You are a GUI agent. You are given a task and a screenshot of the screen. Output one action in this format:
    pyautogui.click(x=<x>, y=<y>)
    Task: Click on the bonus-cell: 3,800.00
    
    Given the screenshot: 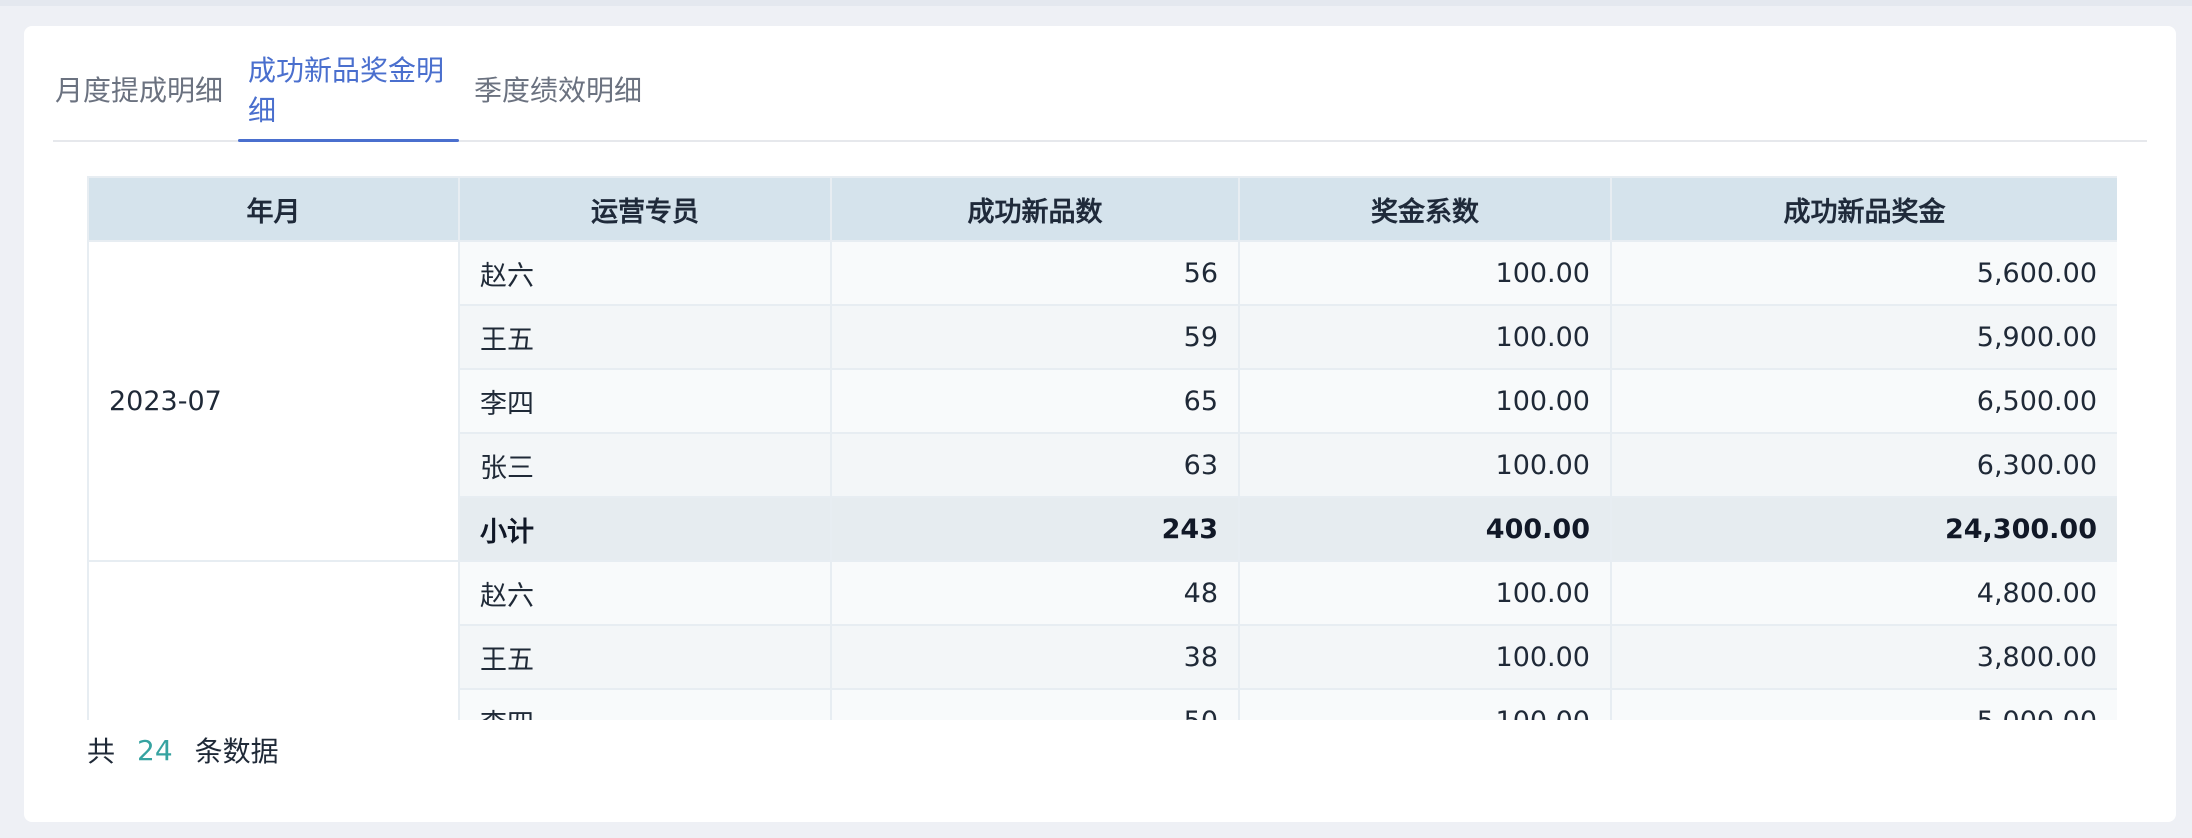 What is the action you would take?
    pyautogui.click(x=1863, y=657)
    